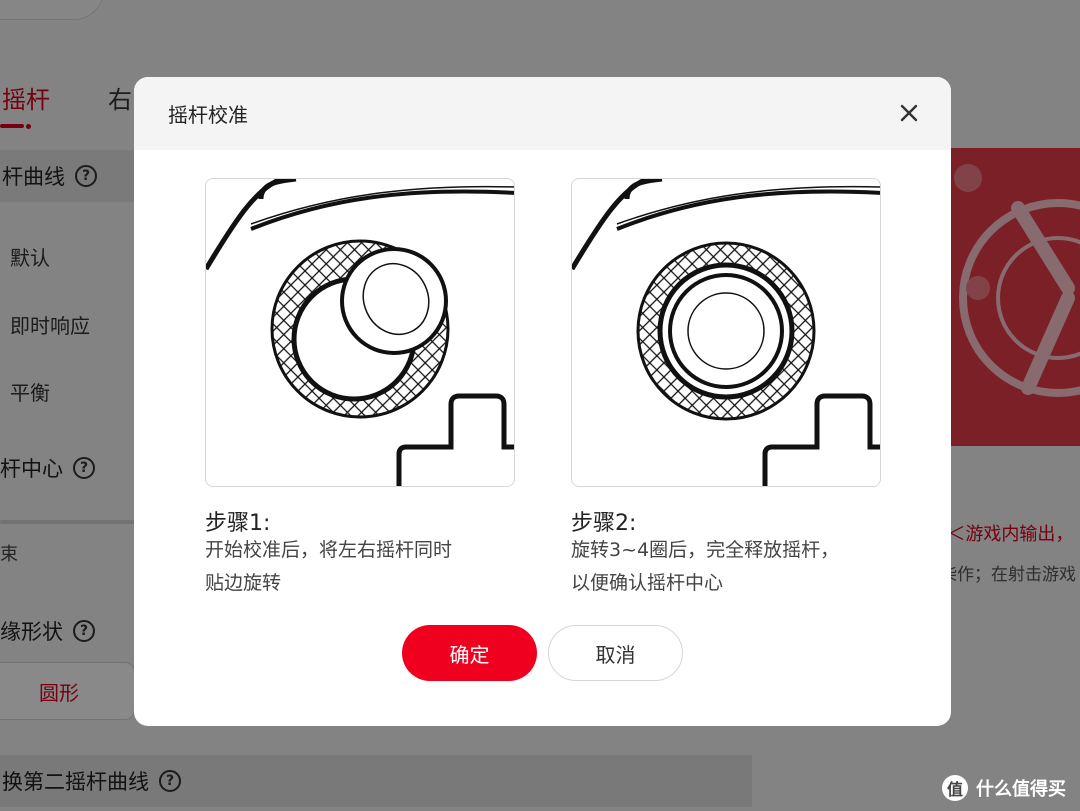  Describe the element at coordinates (705, 550) in the screenshot. I see `step2-line1: 旋转3~4圈后，完全释放摇杆，` at that location.